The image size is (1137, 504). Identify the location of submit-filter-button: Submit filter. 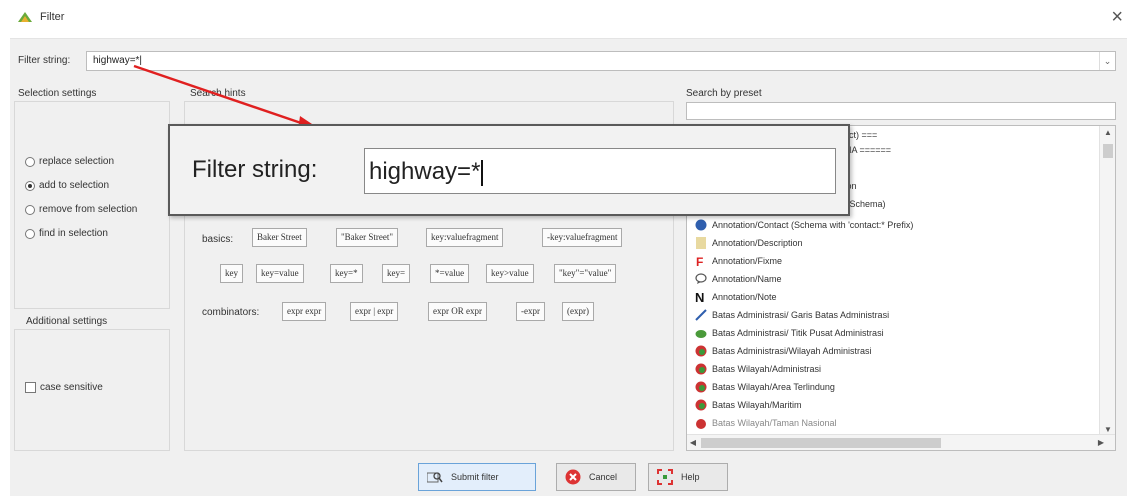
(477, 477).